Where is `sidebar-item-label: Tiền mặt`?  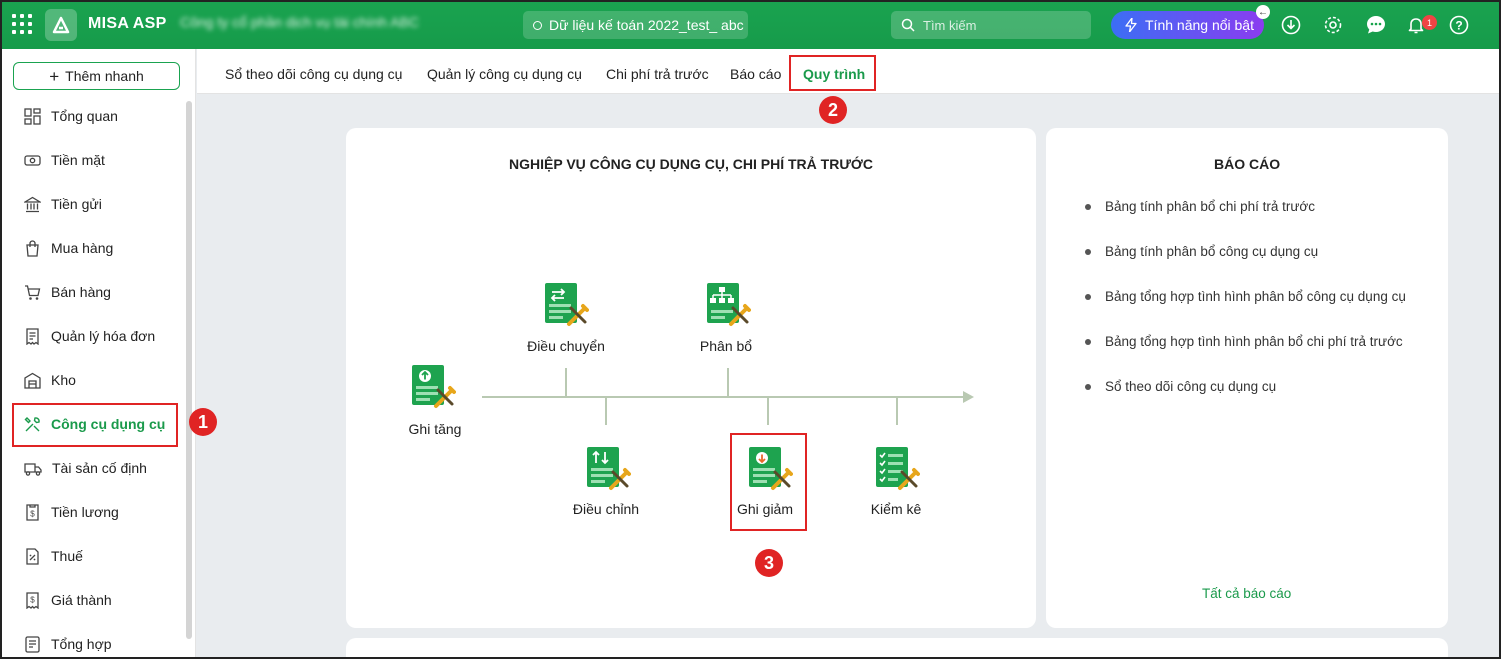 sidebar-item-label: Tiền mặt is located at coordinates (78, 160).